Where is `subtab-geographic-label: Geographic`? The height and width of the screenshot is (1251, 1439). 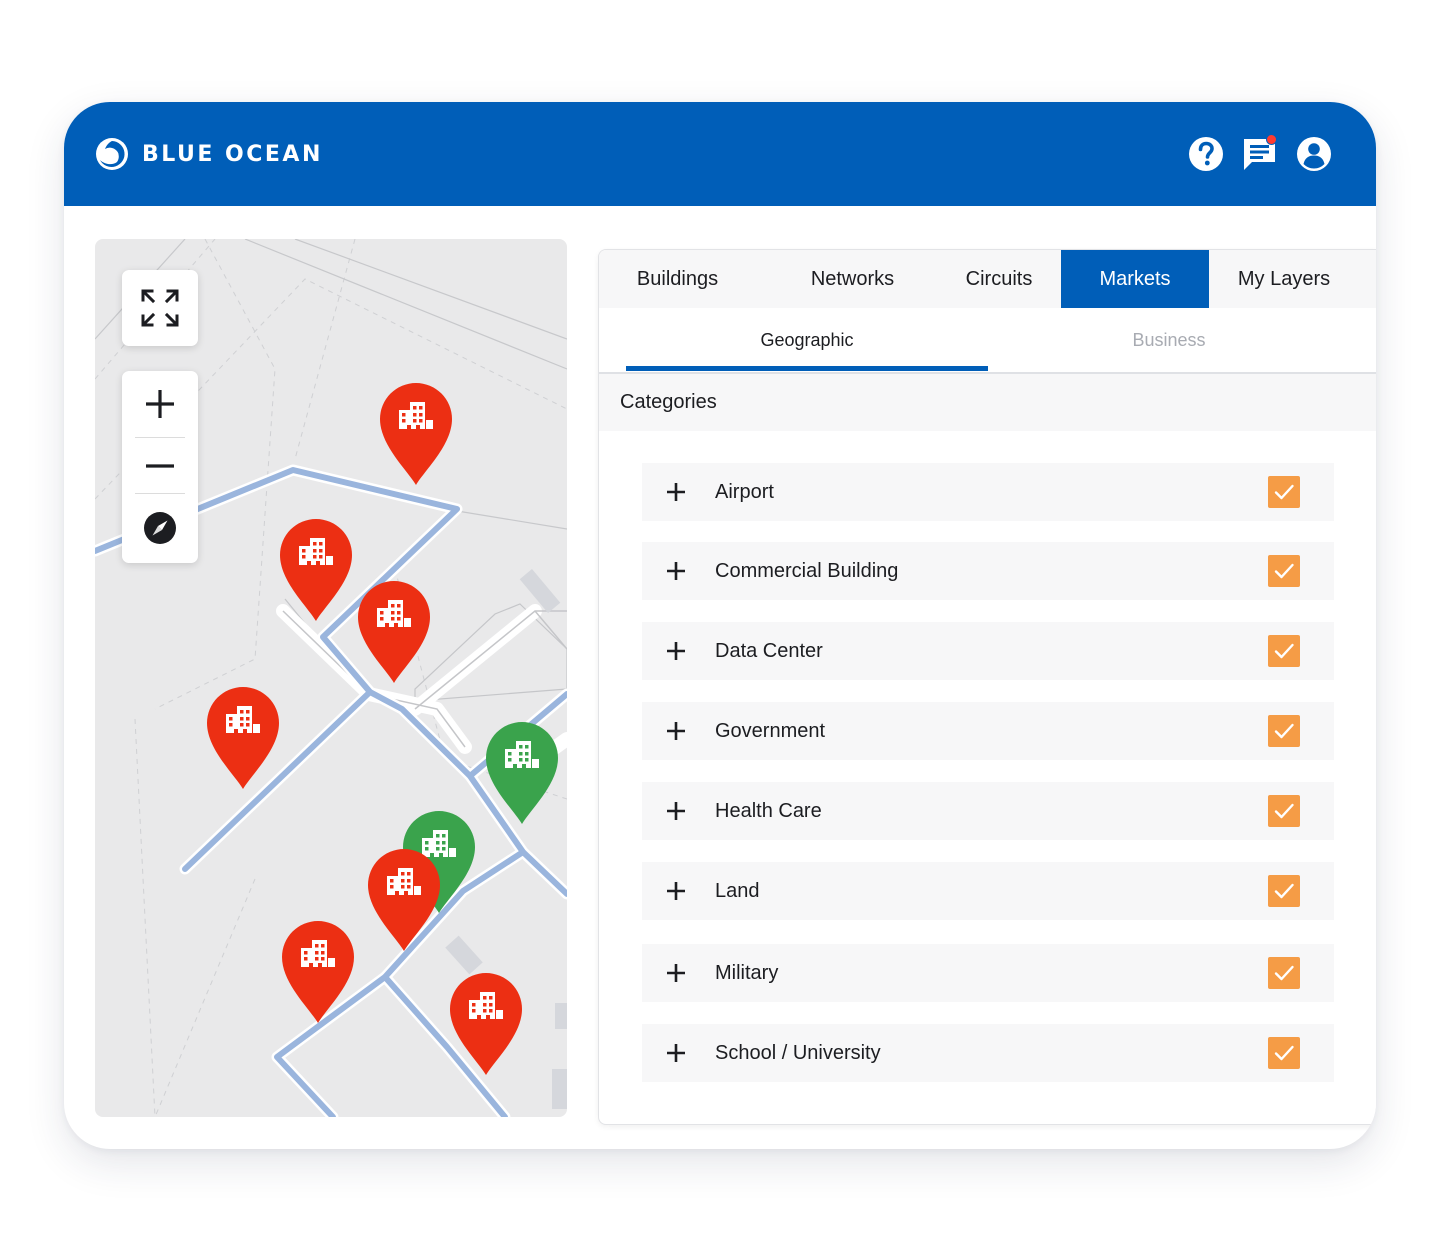
subtab-geographic-label: Geographic is located at coordinates (807, 339).